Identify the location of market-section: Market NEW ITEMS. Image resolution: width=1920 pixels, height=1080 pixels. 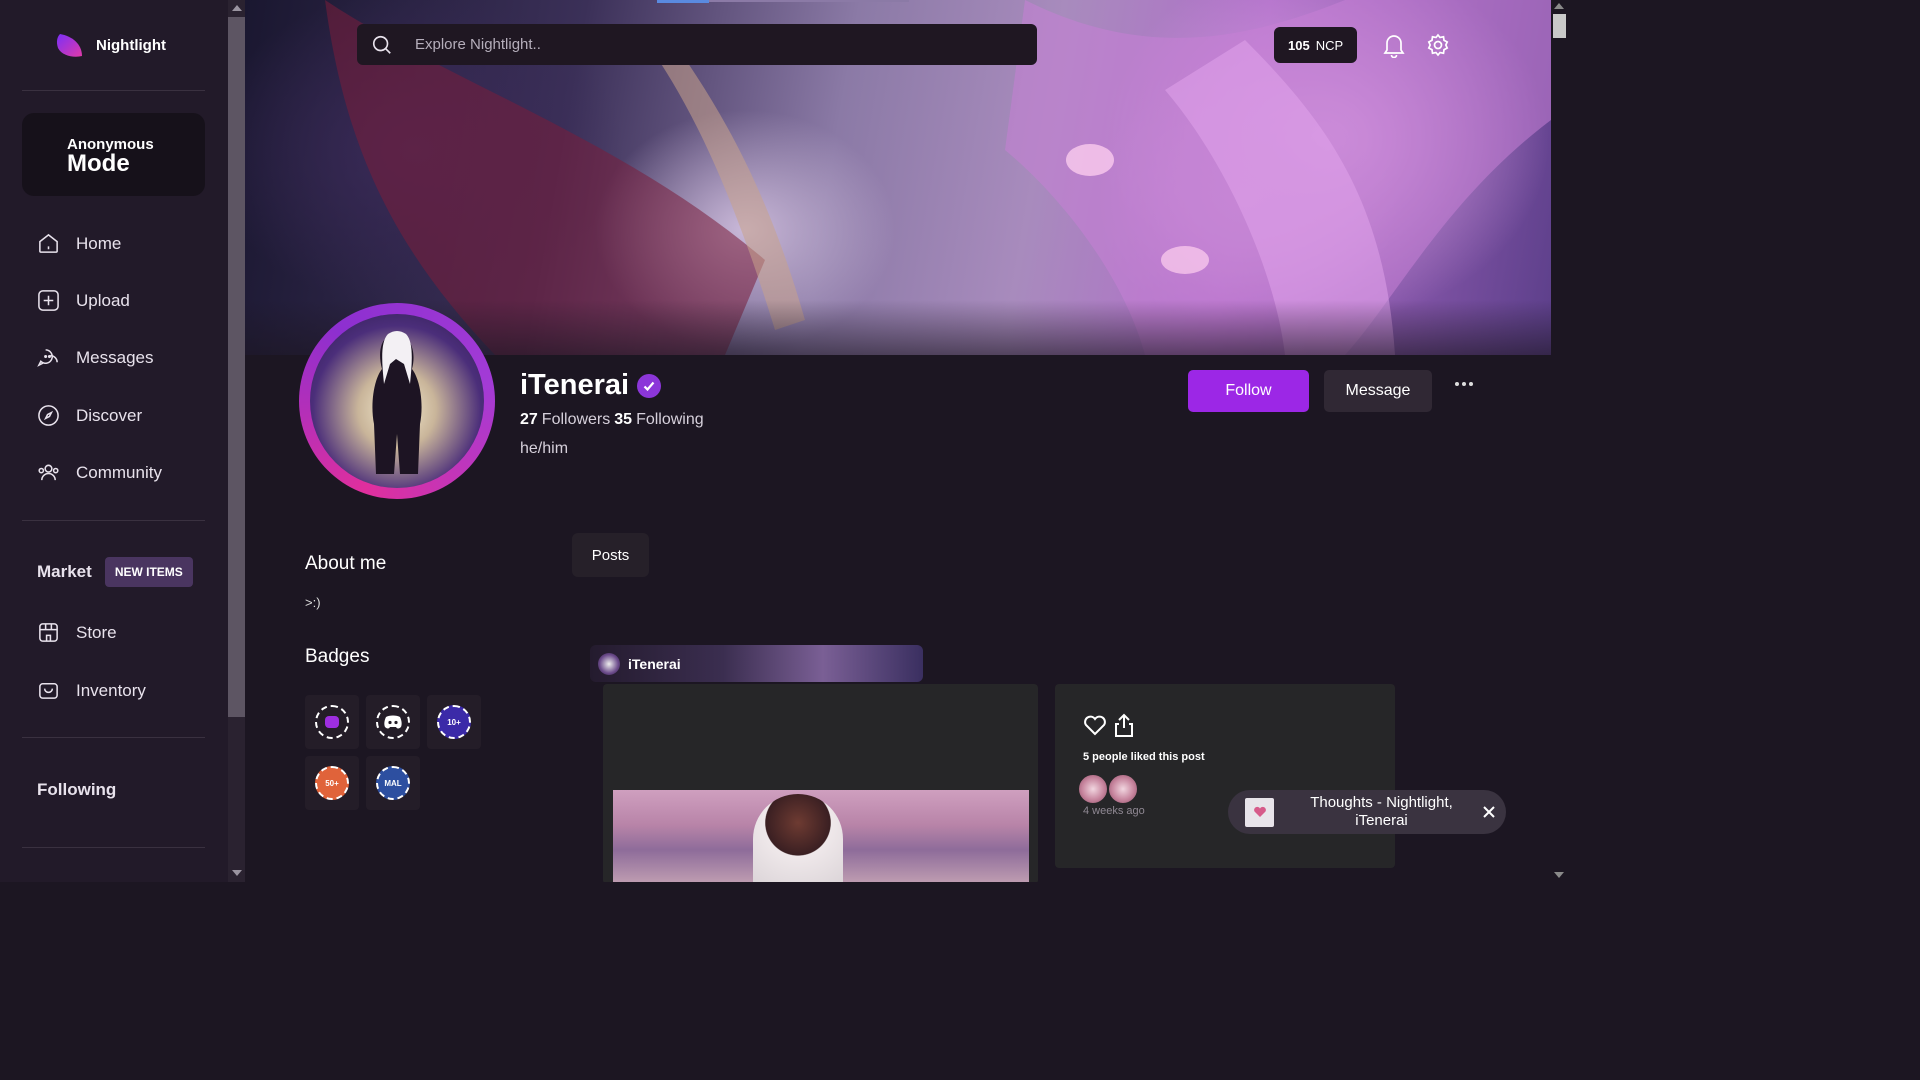
(115, 572).